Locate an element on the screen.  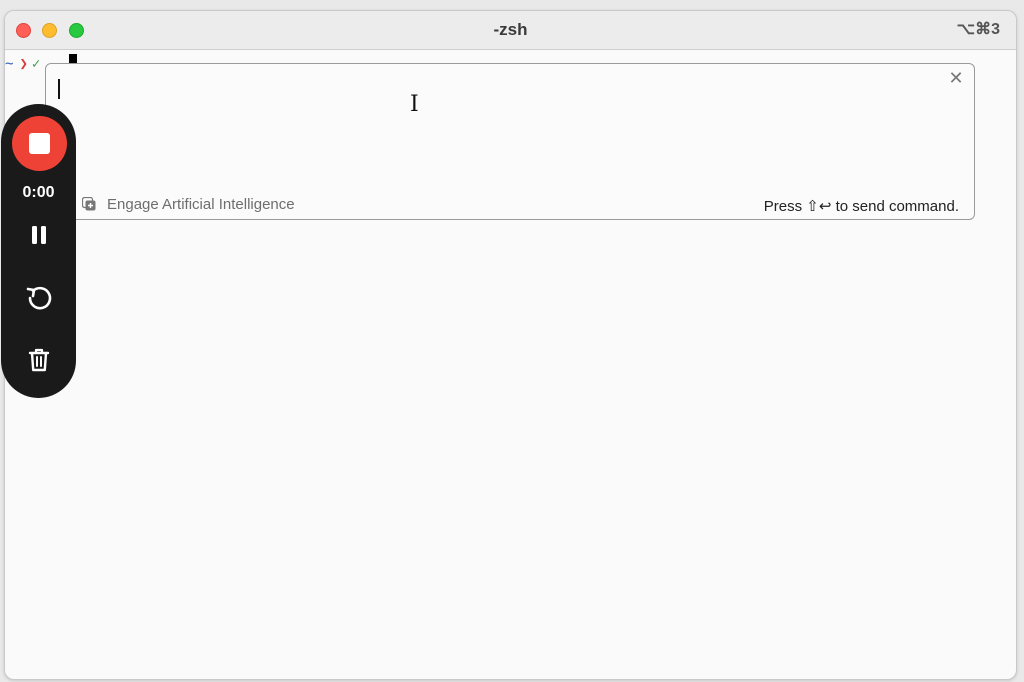
ai-engage-icon is located at coordinates (89, 204).